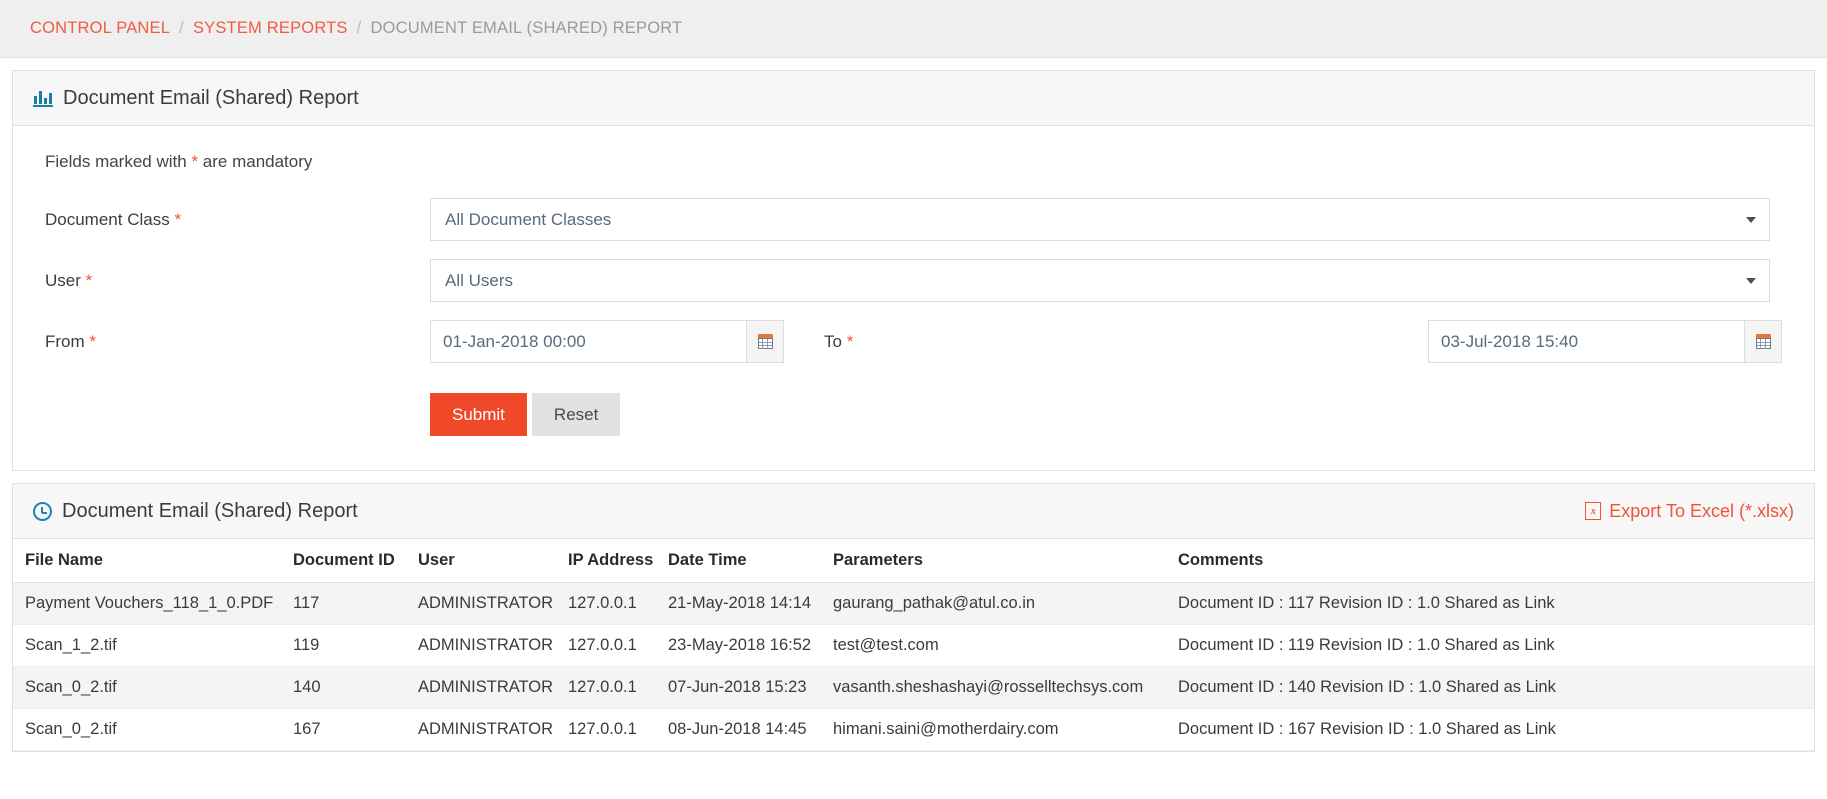 This screenshot has height=799, width=1827. What do you see at coordinates (913, 414) in the screenshot?
I see `form-actions: Submit Reset` at bounding box center [913, 414].